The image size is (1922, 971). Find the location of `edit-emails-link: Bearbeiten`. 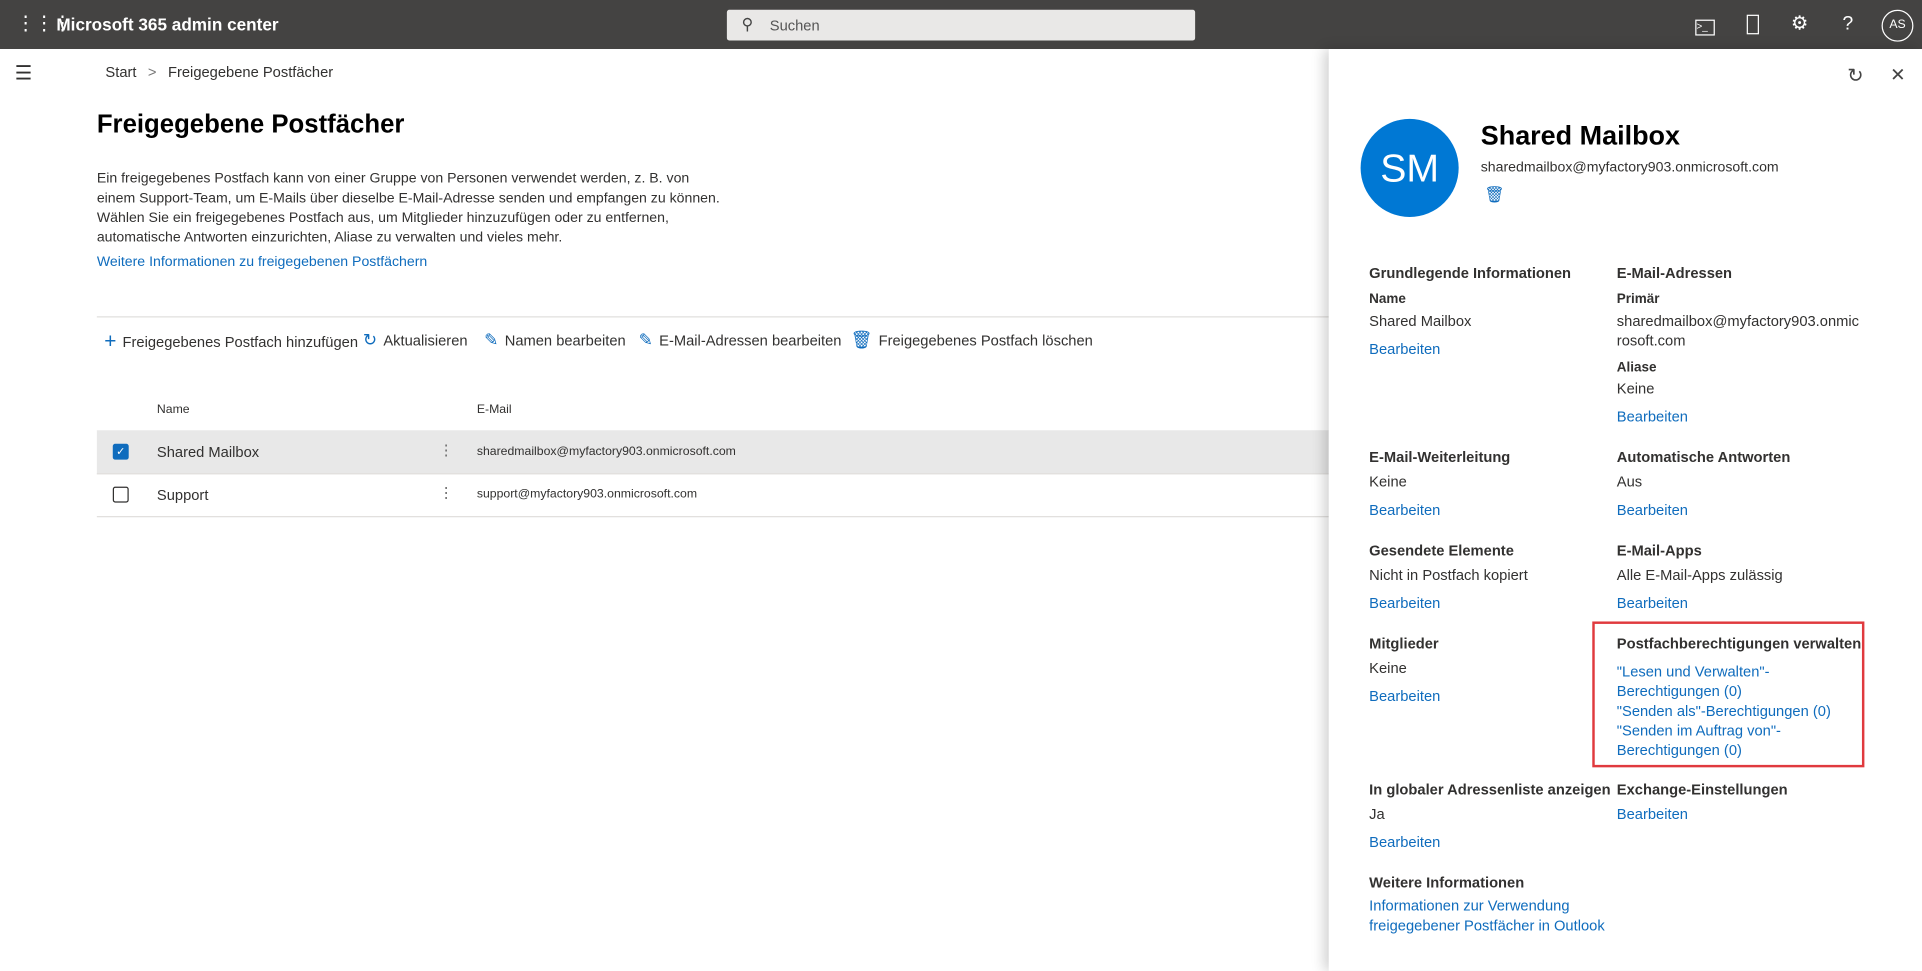

edit-emails-link: Bearbeiten is located at coordinates (1652, 416).